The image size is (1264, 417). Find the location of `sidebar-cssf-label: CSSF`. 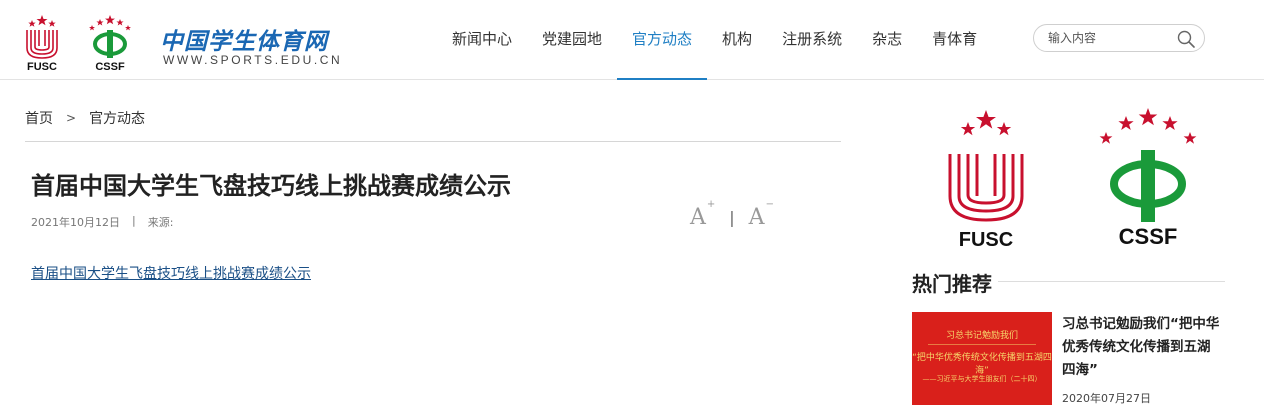

sidebar-cssf-label: CSSF is located at coordinates (1148, 236).